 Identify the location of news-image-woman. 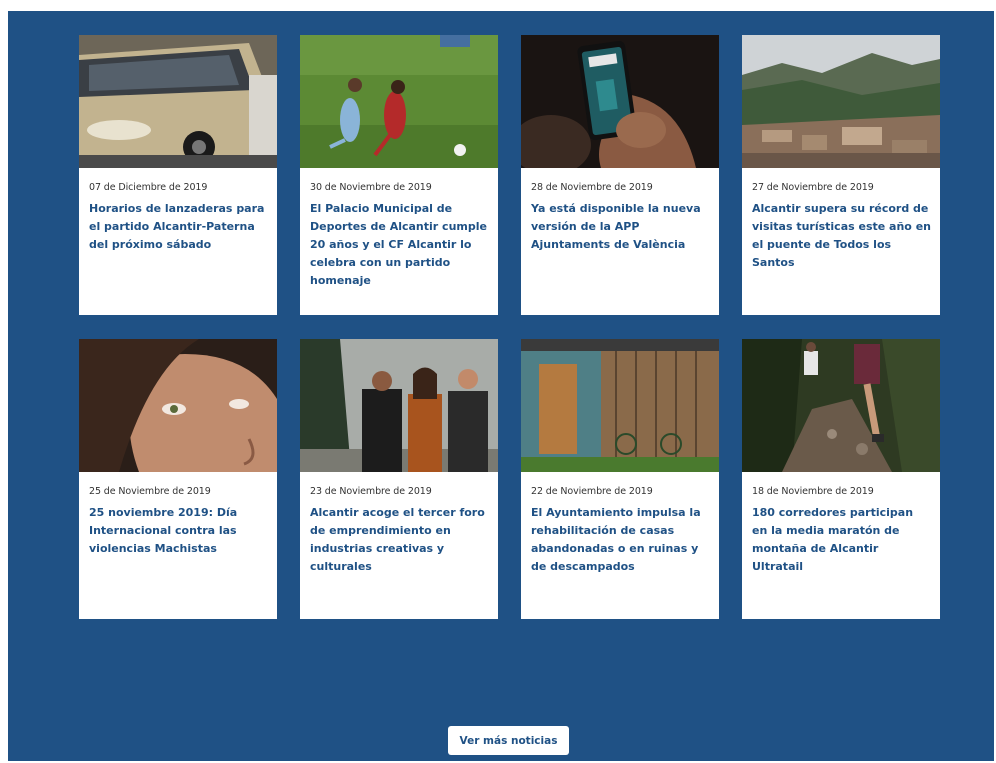
(178, 405).